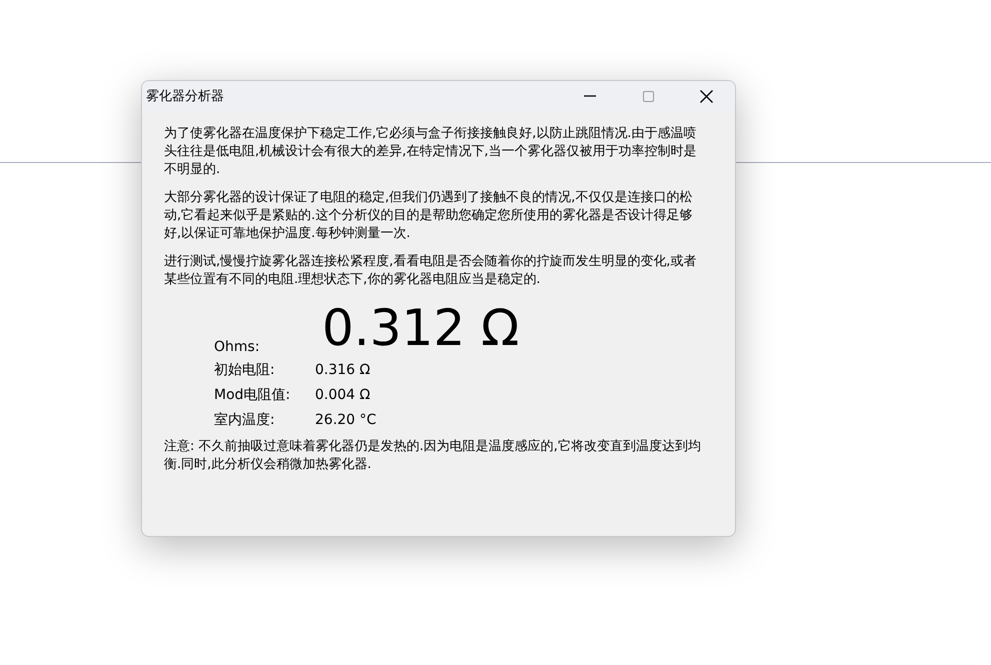 The image size is (991, 665). I want to click on description-paragraph: 进行测试,慢慢拧旋雾化器连接松紧程度,看看电阻是否会随着你的拧旋而发生明显的变化,或者某些位置有不同的电阻.理想状态下,你的雾化器电阻应当是稳定的., so click(431, 271).